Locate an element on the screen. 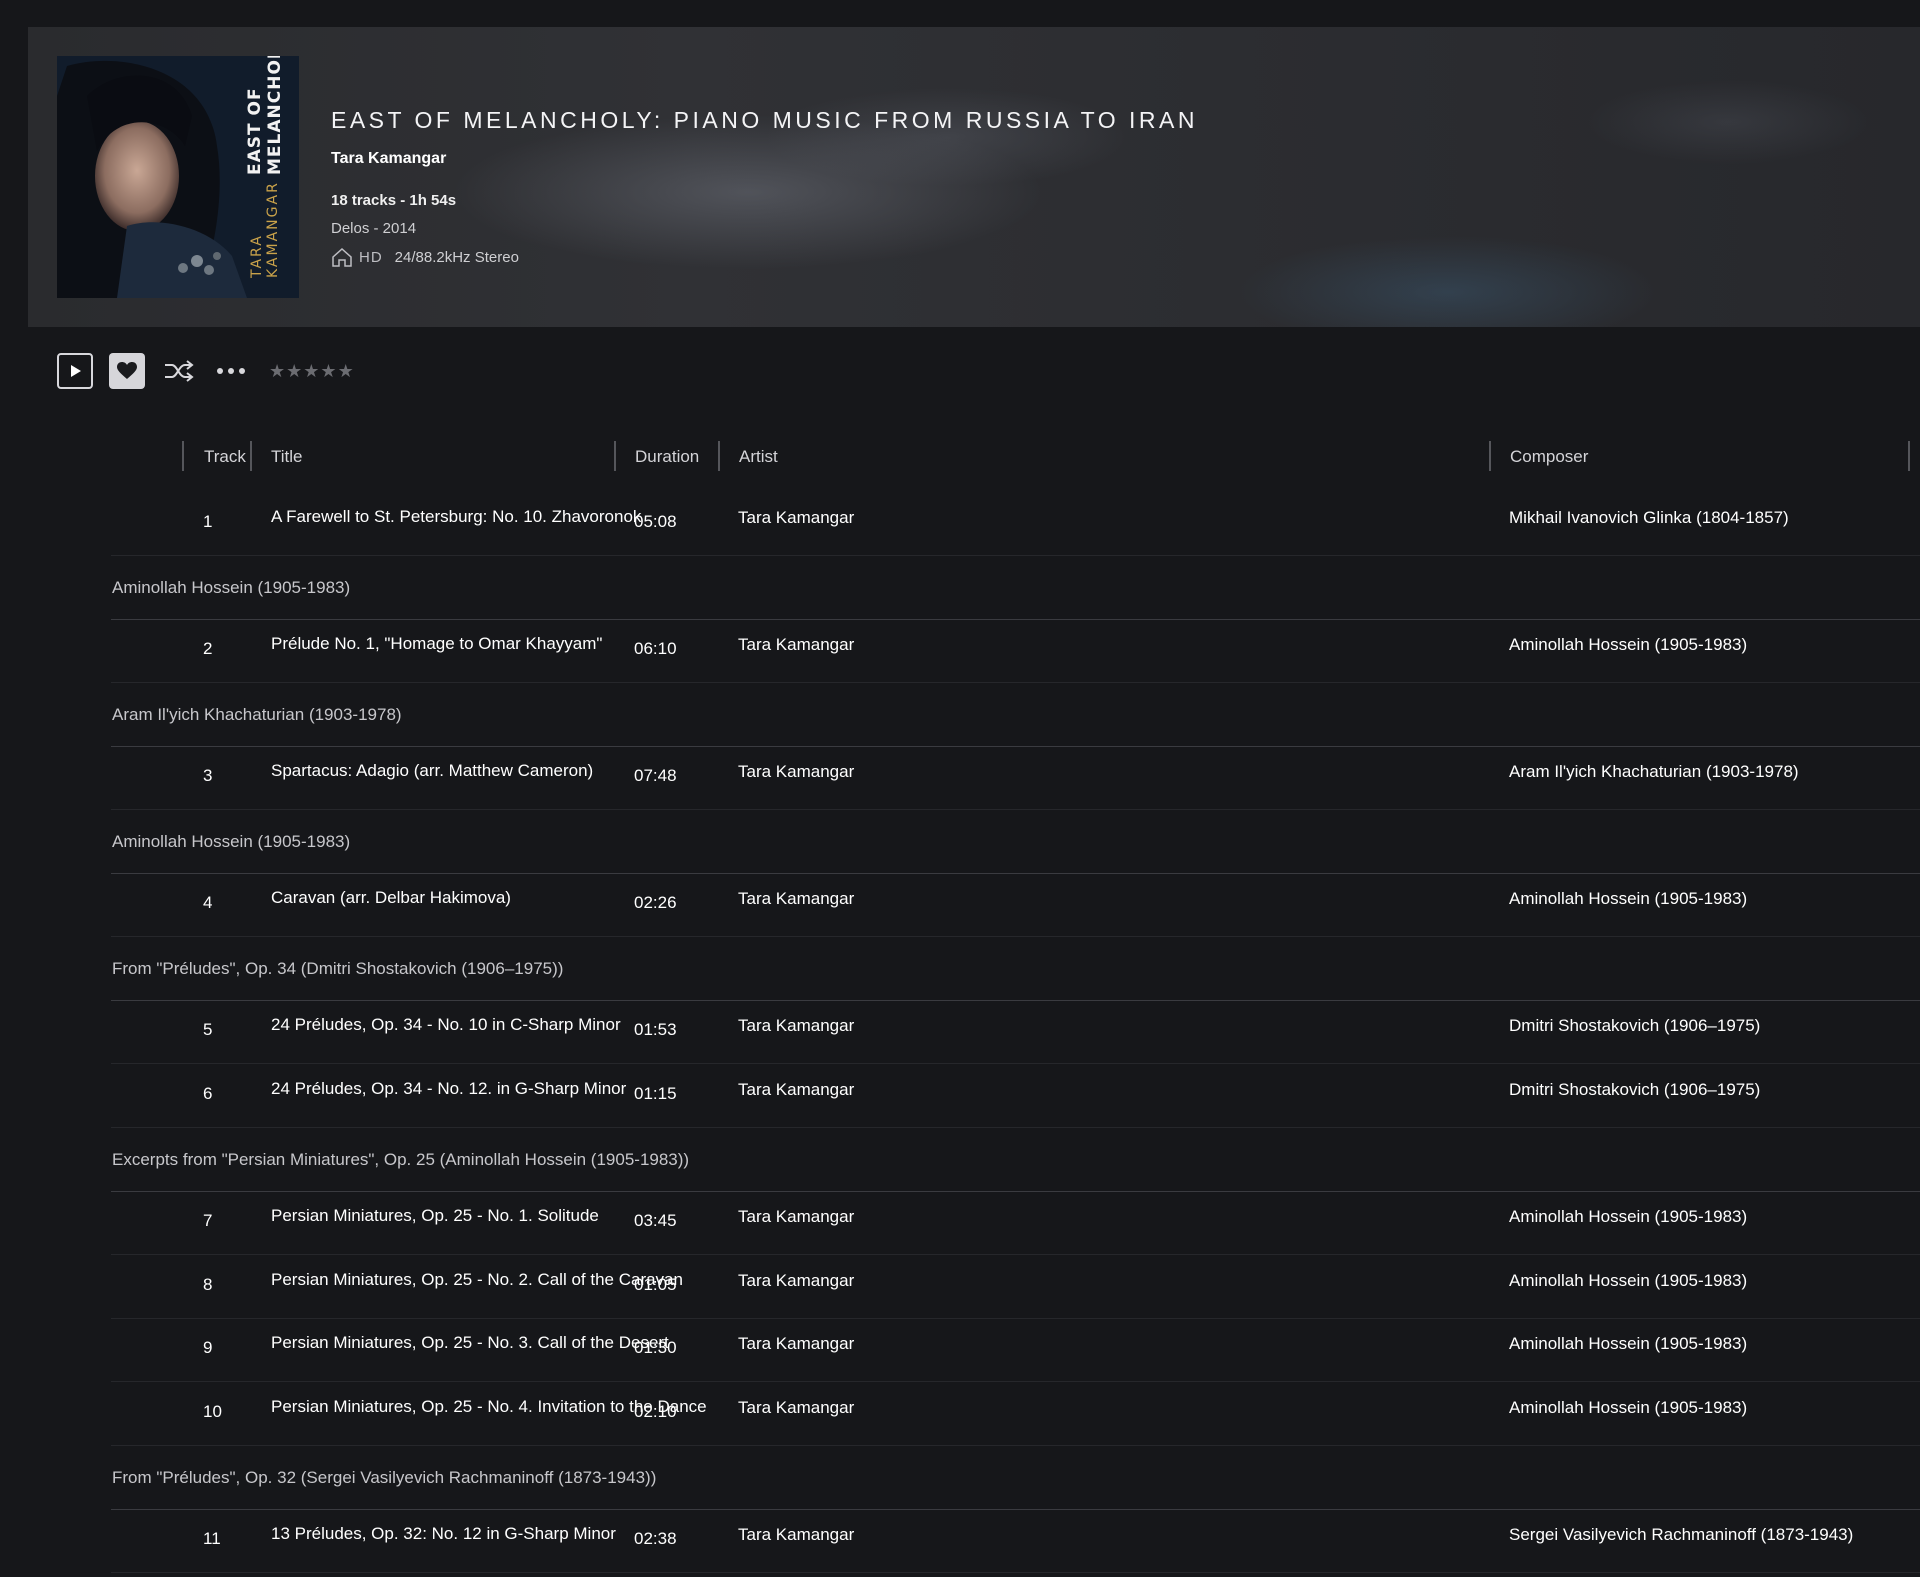 This screenshot has width=1920, height=1577. track-duration: 01:05 is located at coordinates (655, 1284).